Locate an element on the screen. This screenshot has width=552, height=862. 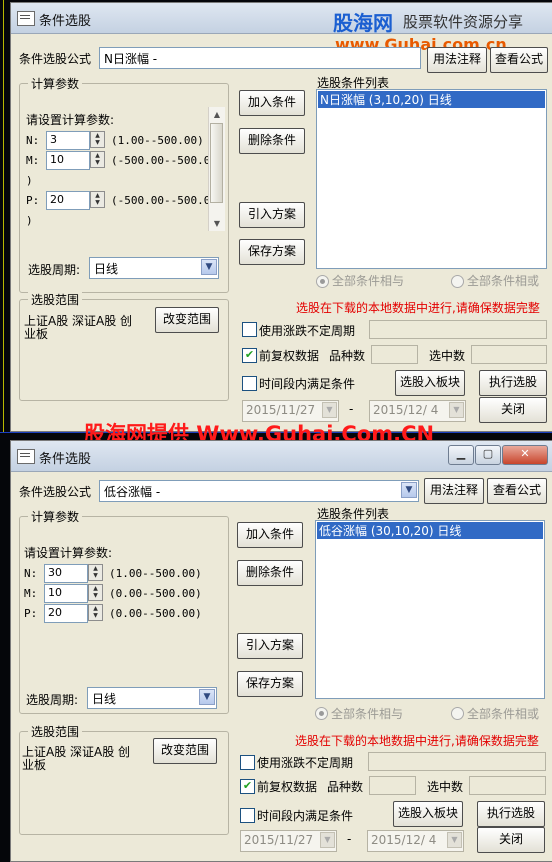
scroll-thumb is located at coordinates (216, 163).